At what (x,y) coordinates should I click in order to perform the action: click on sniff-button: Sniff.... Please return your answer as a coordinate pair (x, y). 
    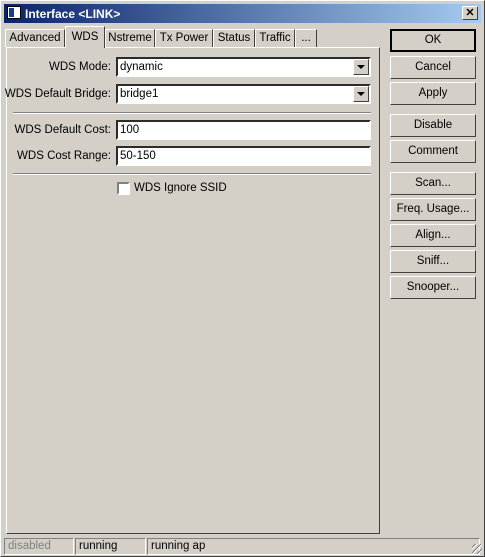
    Looking at the image, I should click on (433, 261).